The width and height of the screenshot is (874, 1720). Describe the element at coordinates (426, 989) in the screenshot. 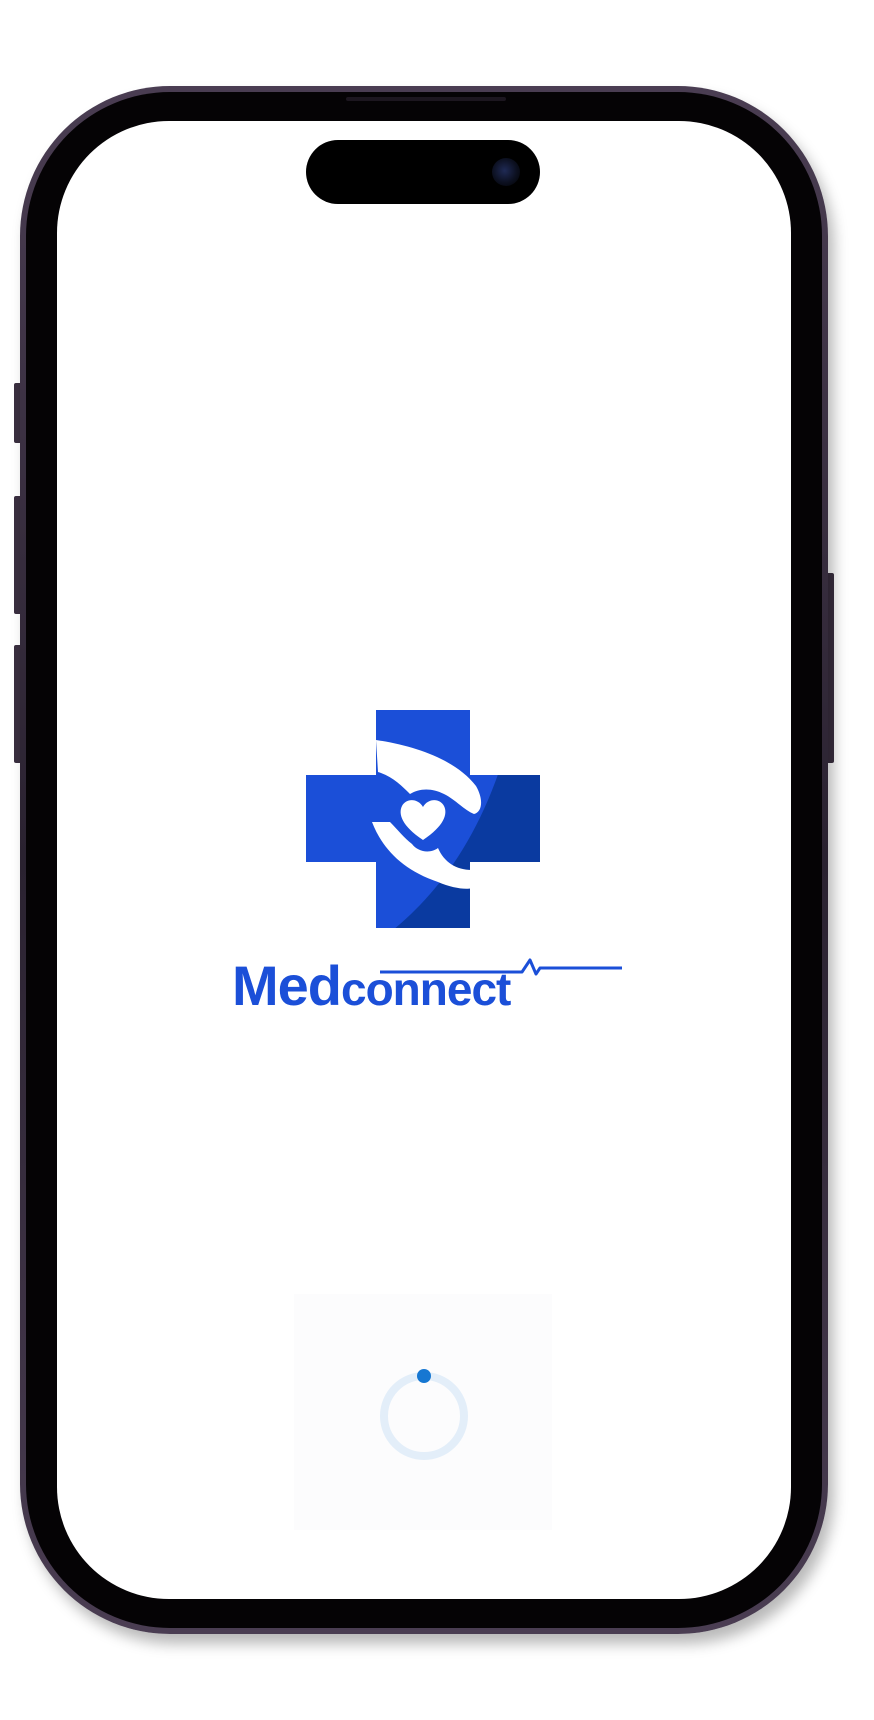

I see `app-name-connect: connect` at that location.